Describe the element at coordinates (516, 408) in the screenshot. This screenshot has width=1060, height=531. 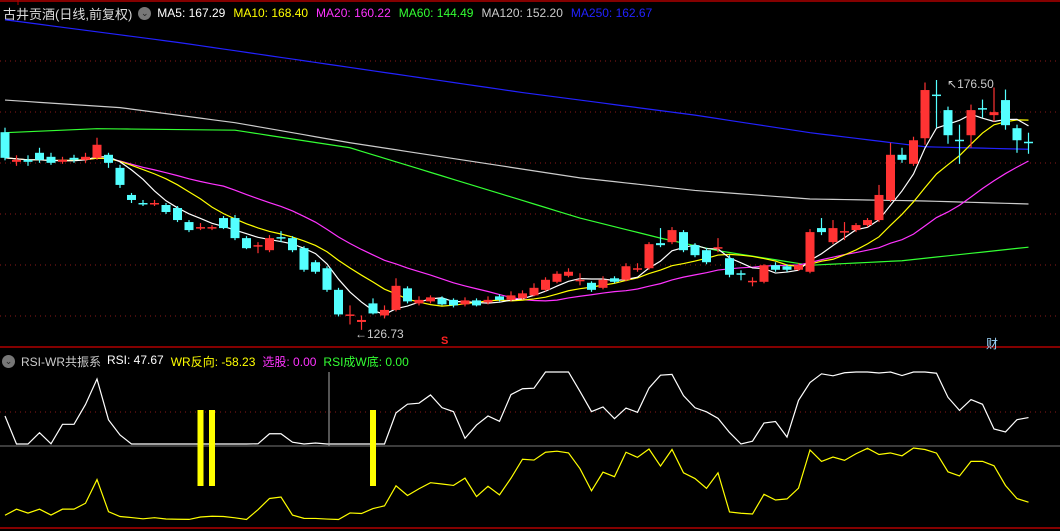
I see `rsi-line` at that location.